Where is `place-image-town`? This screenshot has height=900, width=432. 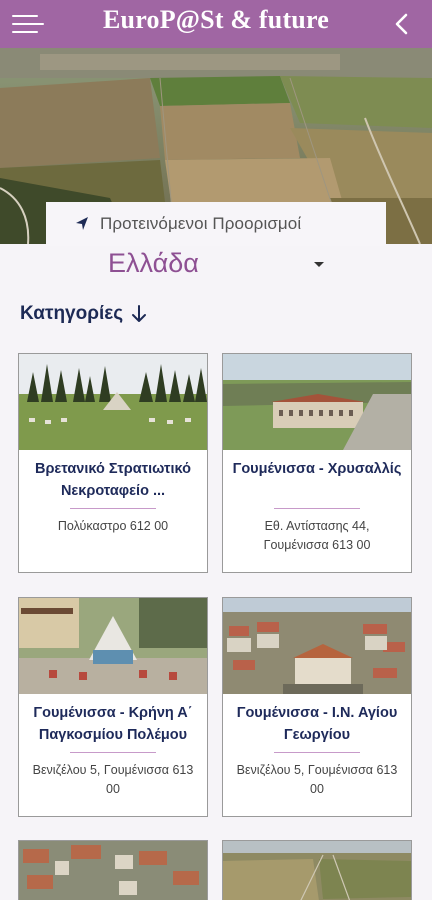 place-image-town is located at coordinates (113, 870).